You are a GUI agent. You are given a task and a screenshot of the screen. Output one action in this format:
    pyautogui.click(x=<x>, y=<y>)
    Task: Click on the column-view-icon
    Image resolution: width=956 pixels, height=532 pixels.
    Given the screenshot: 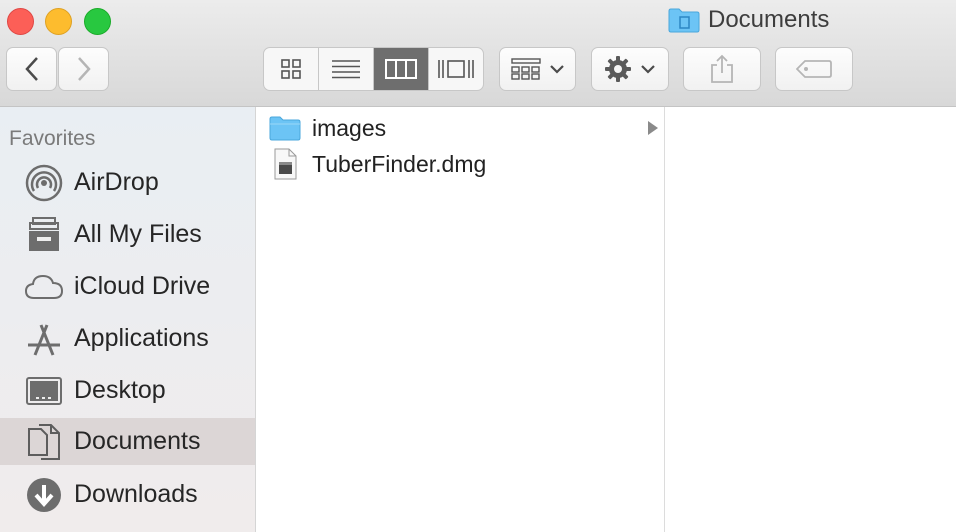 What is the action you would take?
    pyautogui.click(x=401, y=69)
    